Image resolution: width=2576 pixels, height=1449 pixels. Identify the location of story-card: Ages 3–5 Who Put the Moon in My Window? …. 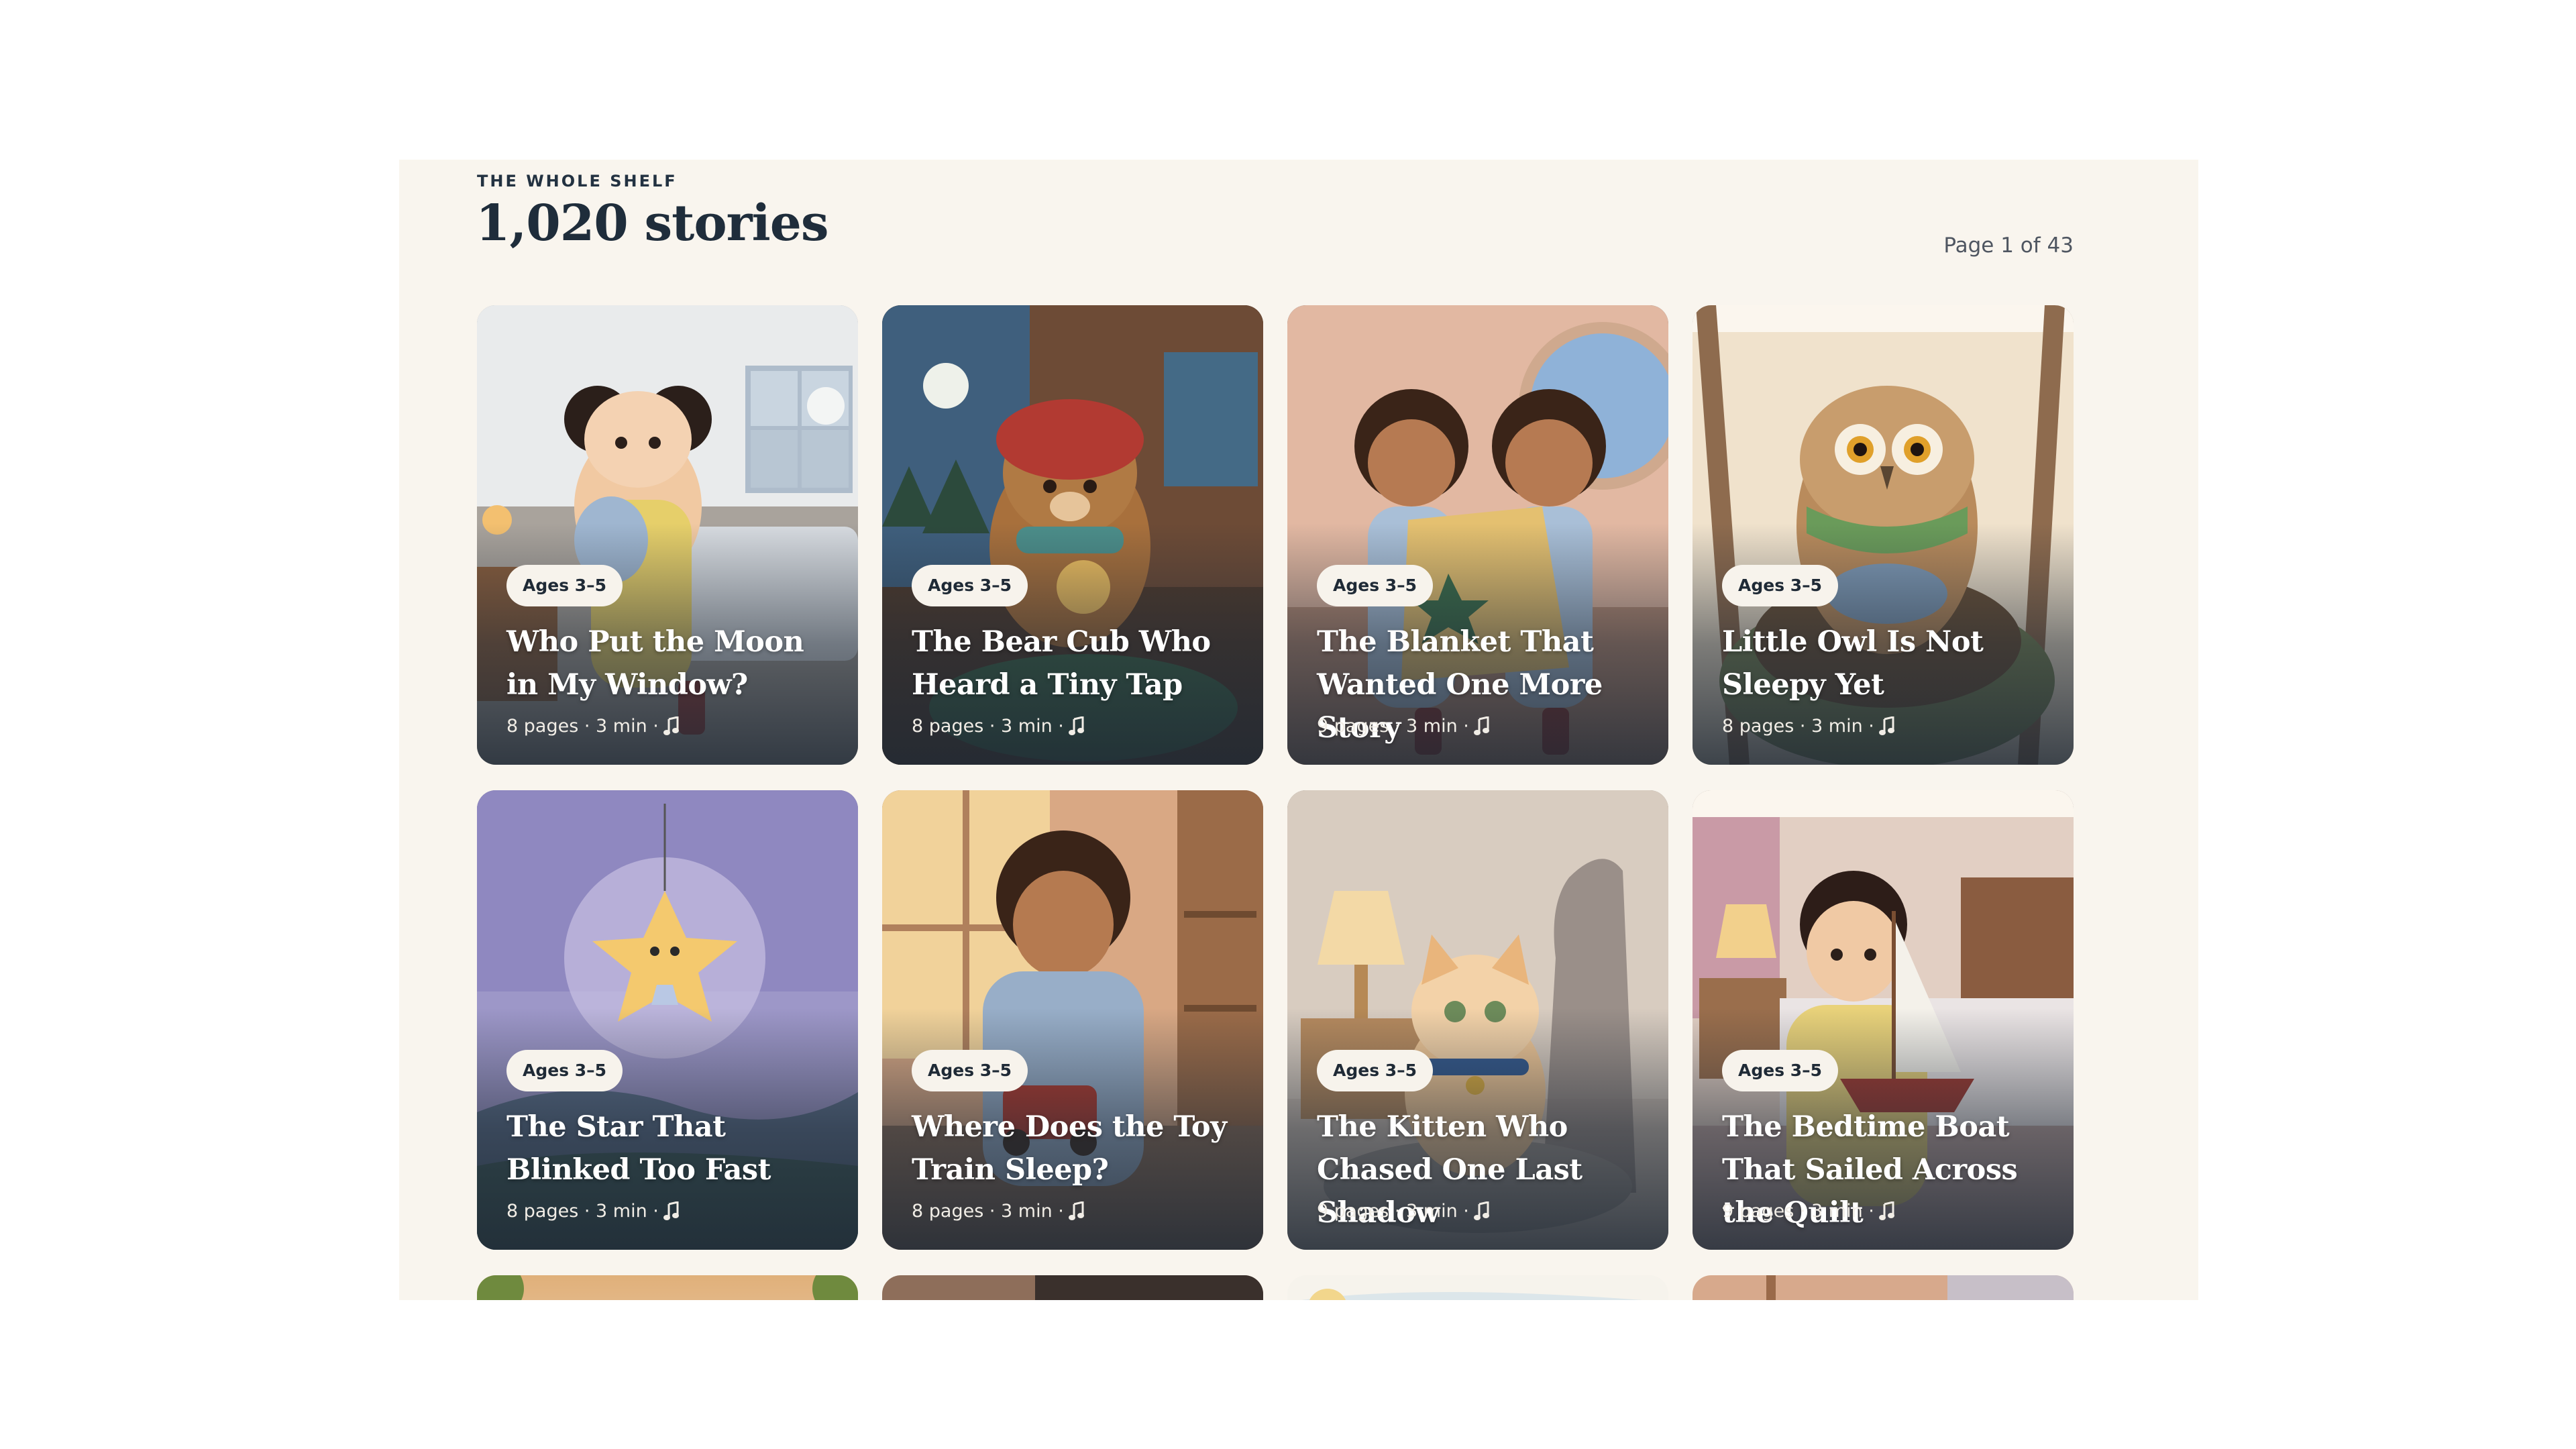
(667, 535).